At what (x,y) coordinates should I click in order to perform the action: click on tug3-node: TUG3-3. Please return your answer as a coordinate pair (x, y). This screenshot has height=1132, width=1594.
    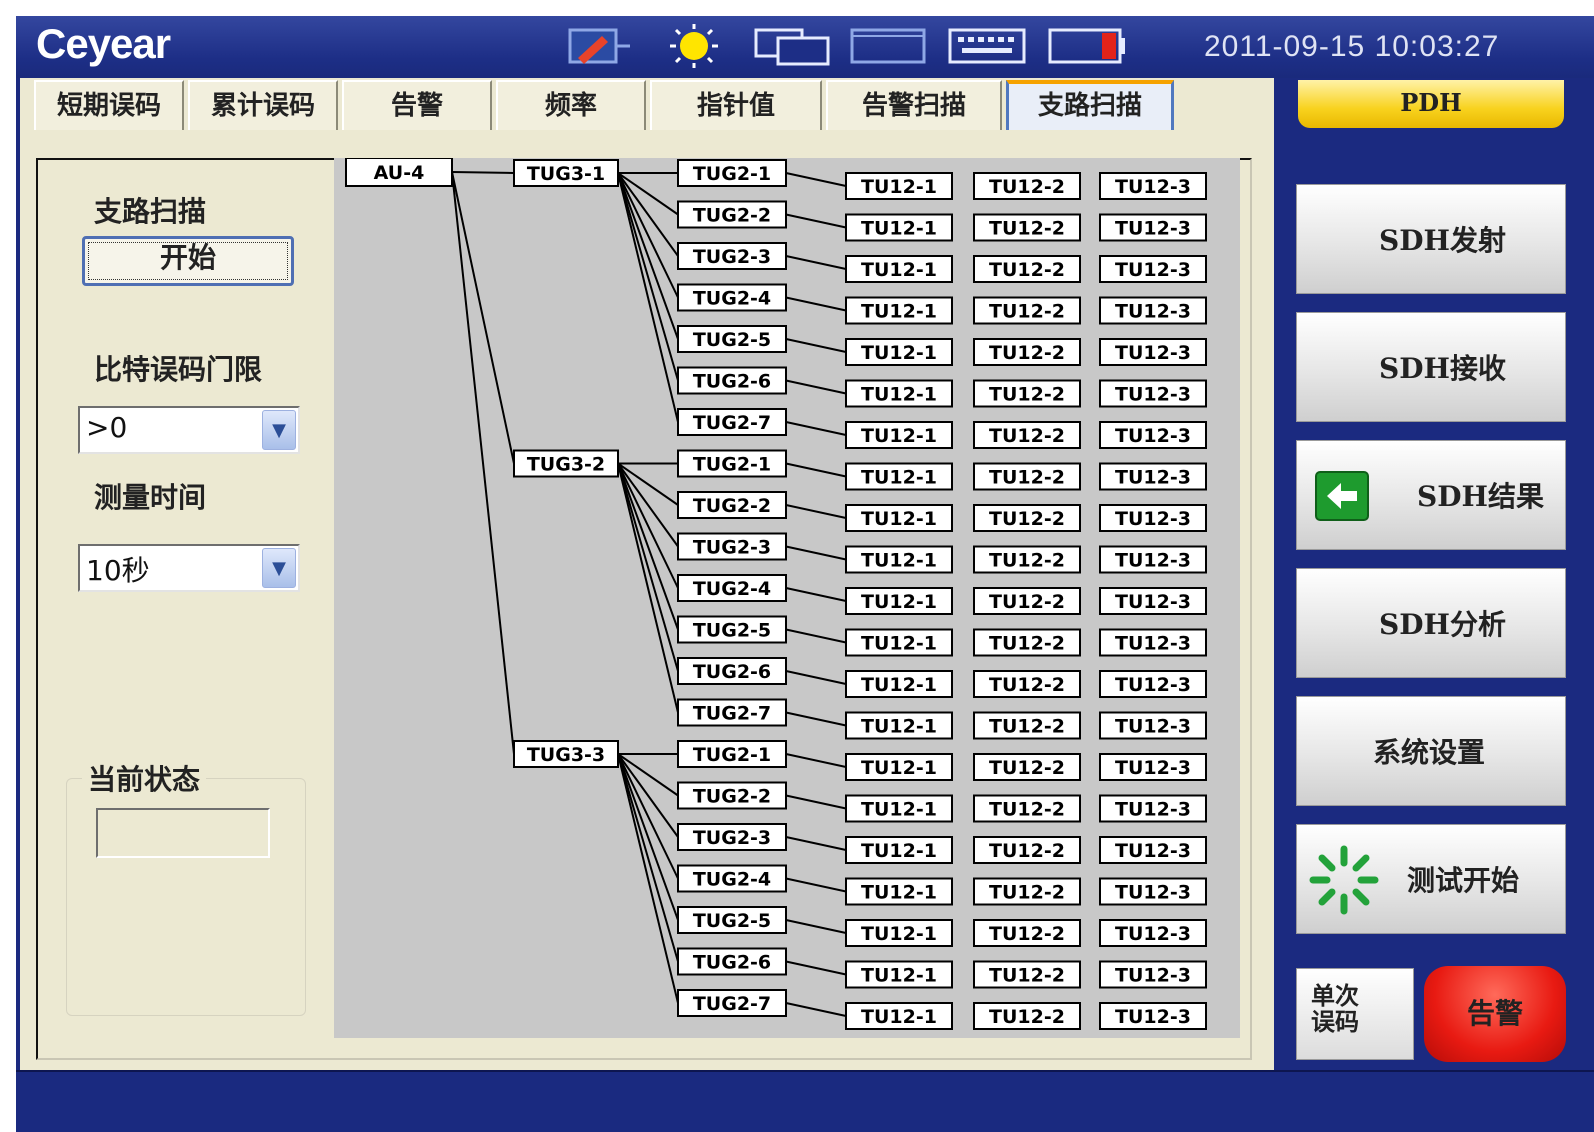
    Looking at the image, I should click on (566, 754).